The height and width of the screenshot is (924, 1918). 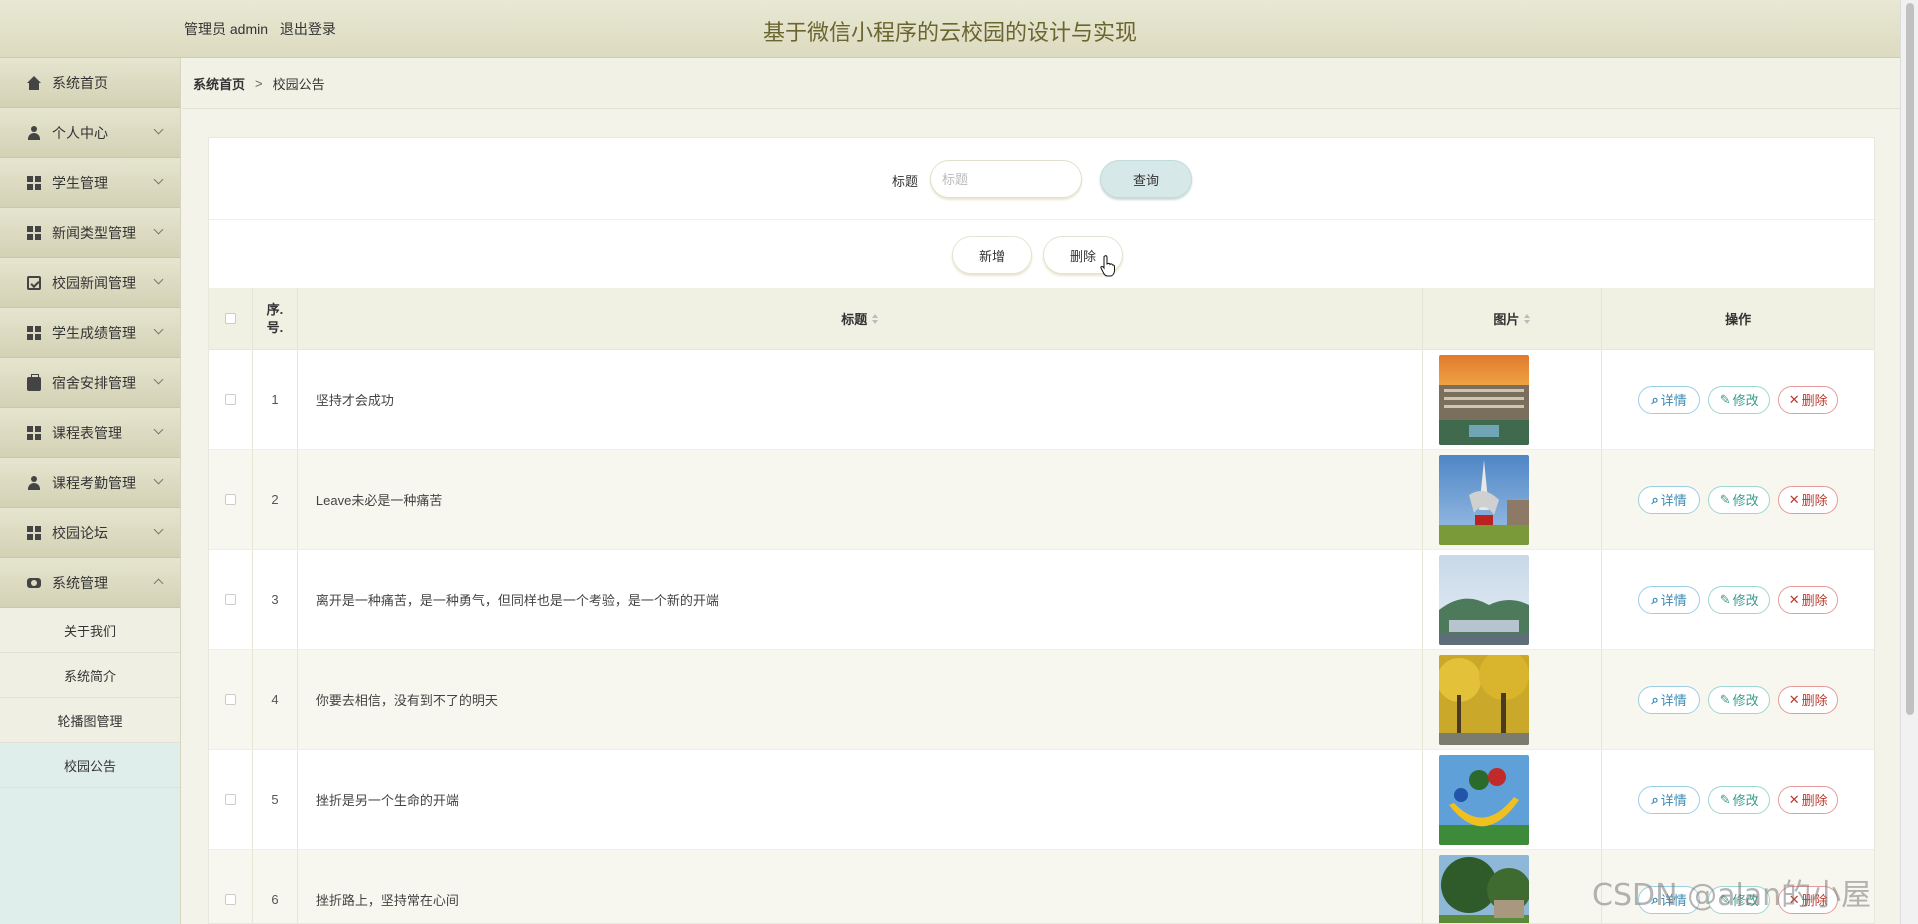 What do you see at coordinates (90, 630) in the screenshot?
I see `sidebar-subitem-about: 关于我们` at bounding box center [90, 630].